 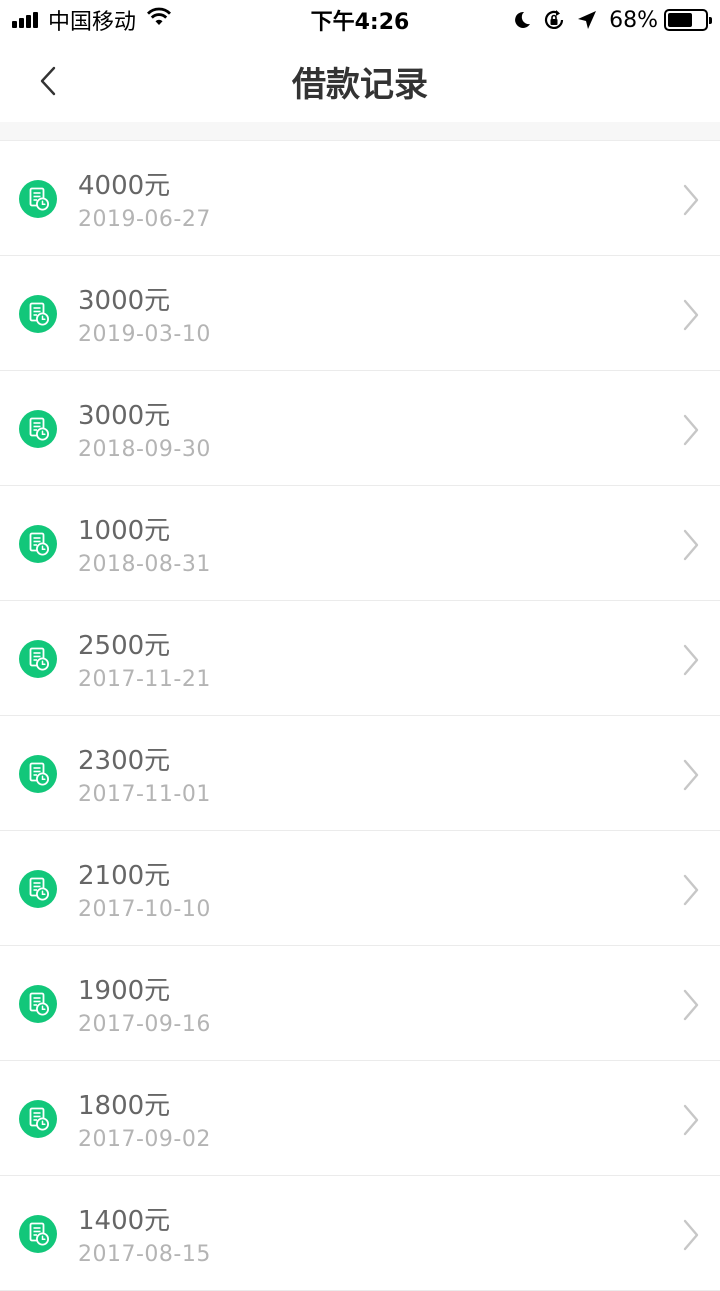 I want to click on loan-record-row: 1000元 2018-08-31, so click(x=360, y=543).